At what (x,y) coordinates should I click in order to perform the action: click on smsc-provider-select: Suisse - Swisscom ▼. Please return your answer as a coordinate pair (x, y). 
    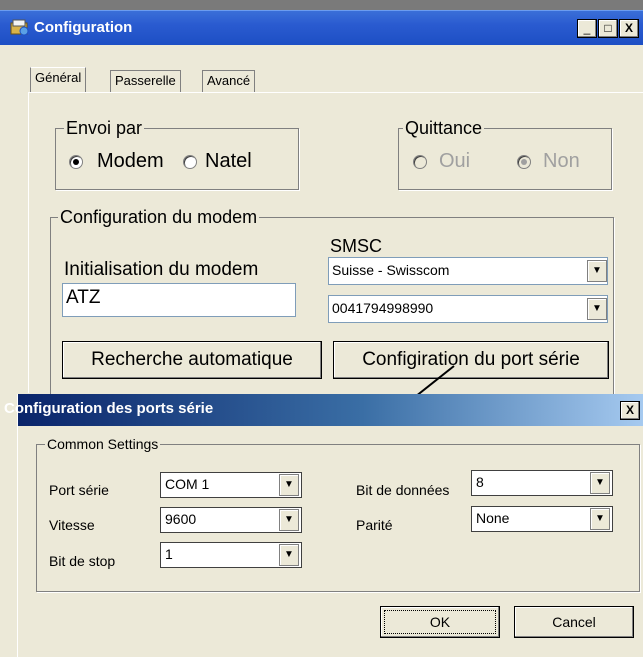
    Looking at the image, I should click on (468, 271).